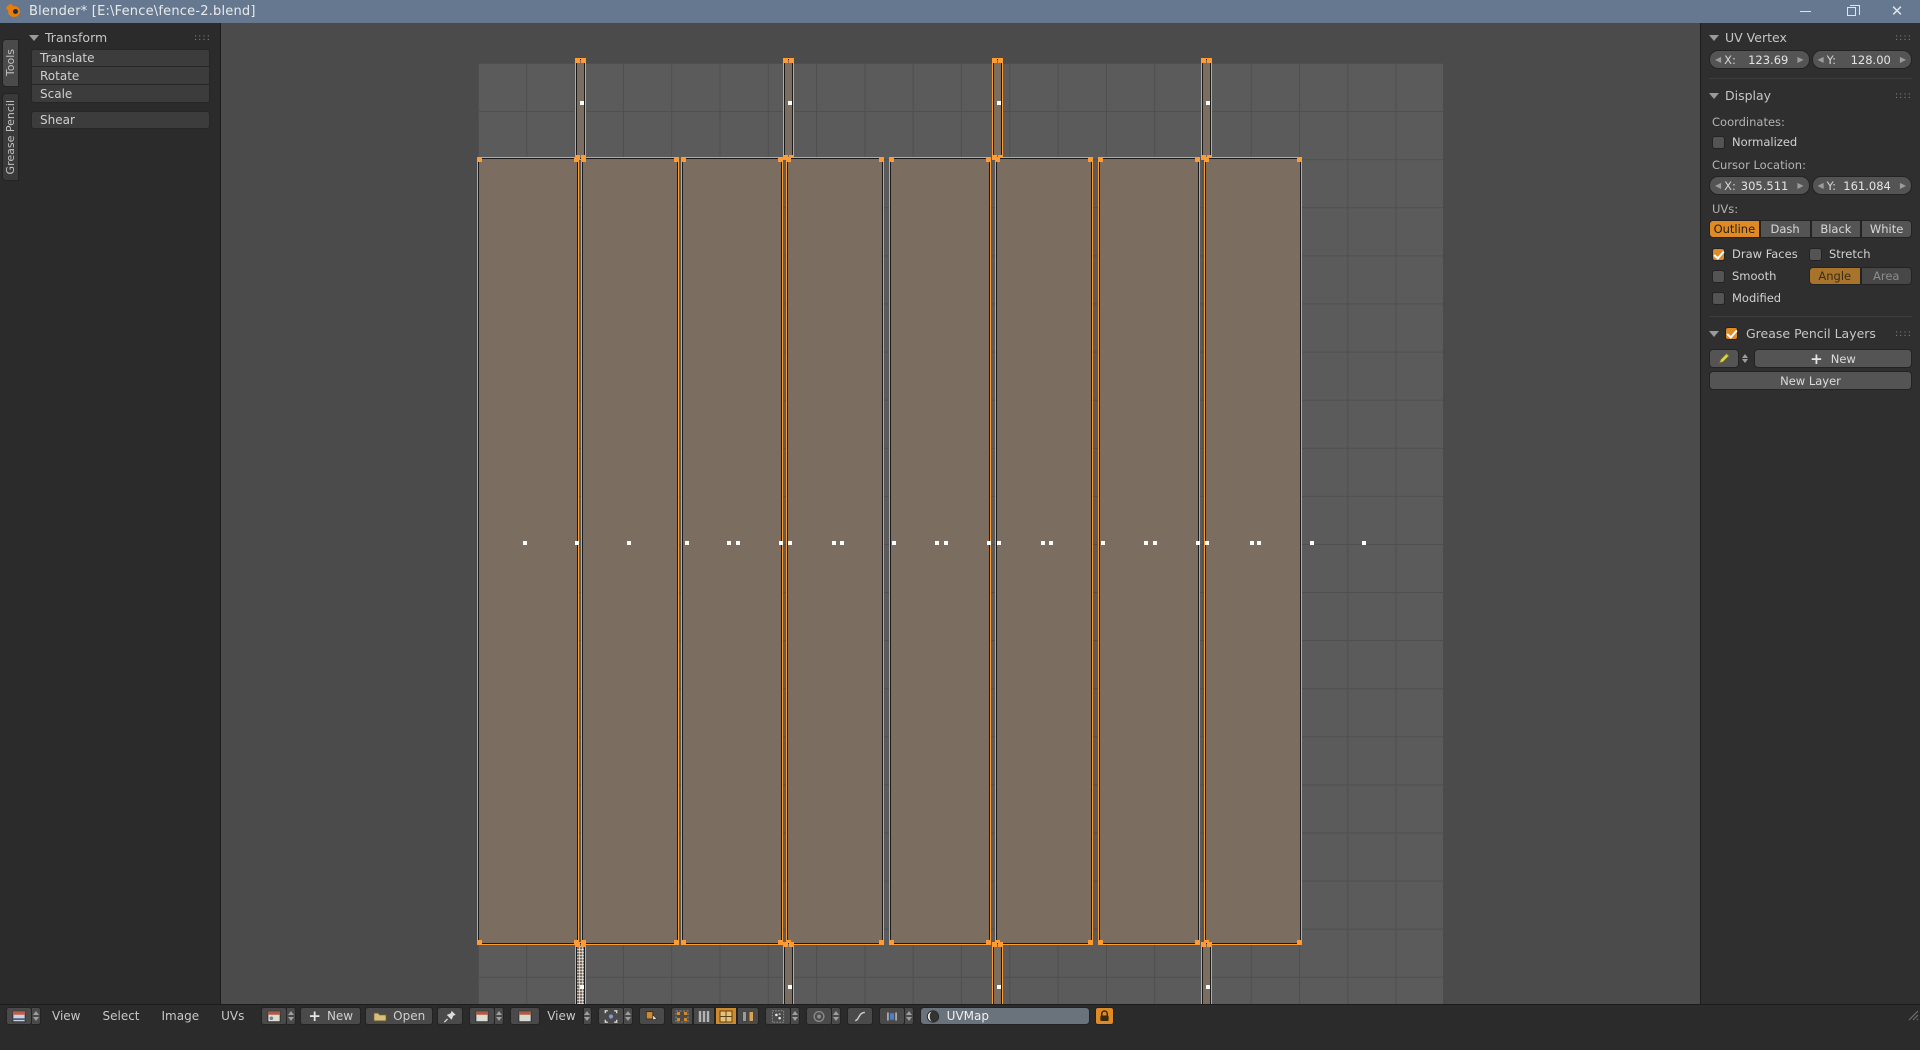 This screenshot has height=1050, width=1920. Describe the element at coordinates (1835, 276) in the screenshot. I see `stretch-angle-button: Angle` at that location.